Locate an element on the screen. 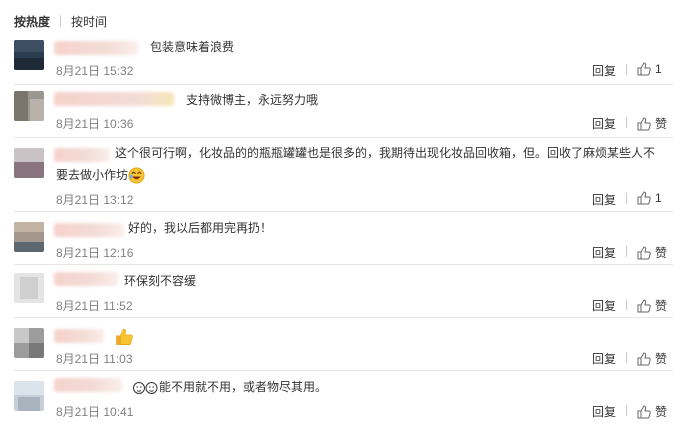 The height and width of the screenshot is (434, 687). comment-text-line2: 要去做小作坊 is located at coordinates (100, 175).